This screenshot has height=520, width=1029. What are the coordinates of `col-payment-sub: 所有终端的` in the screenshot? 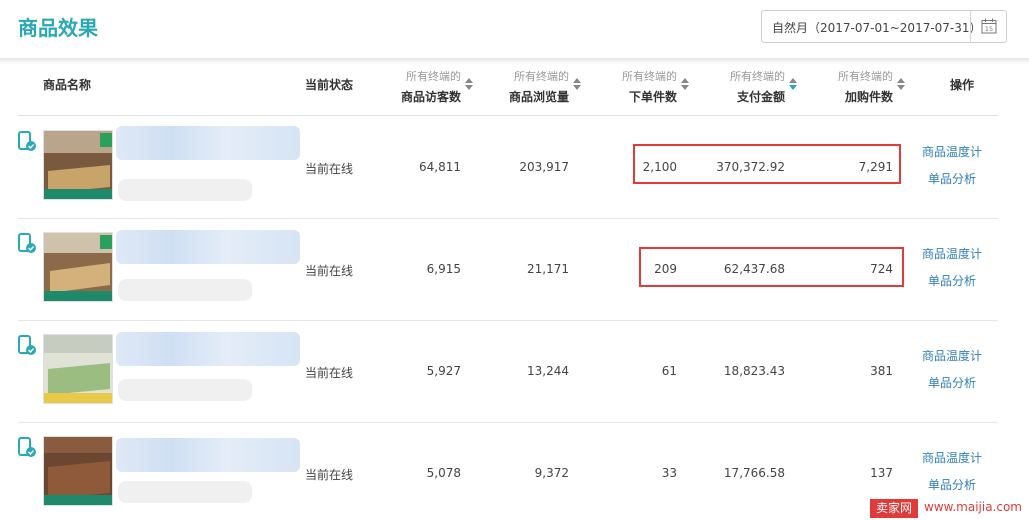 It's located at (757, 76).